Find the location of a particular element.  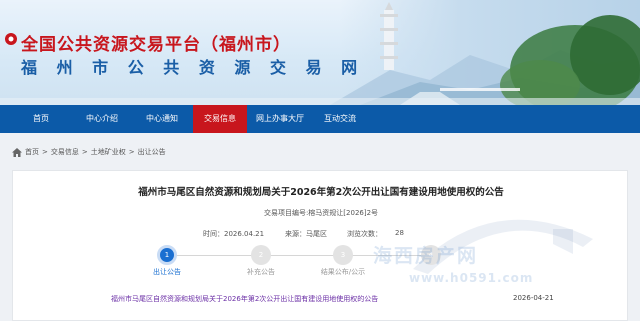

platform-title: 全国公共资源交易平台（福州市） is located at coordinates (156, 45).